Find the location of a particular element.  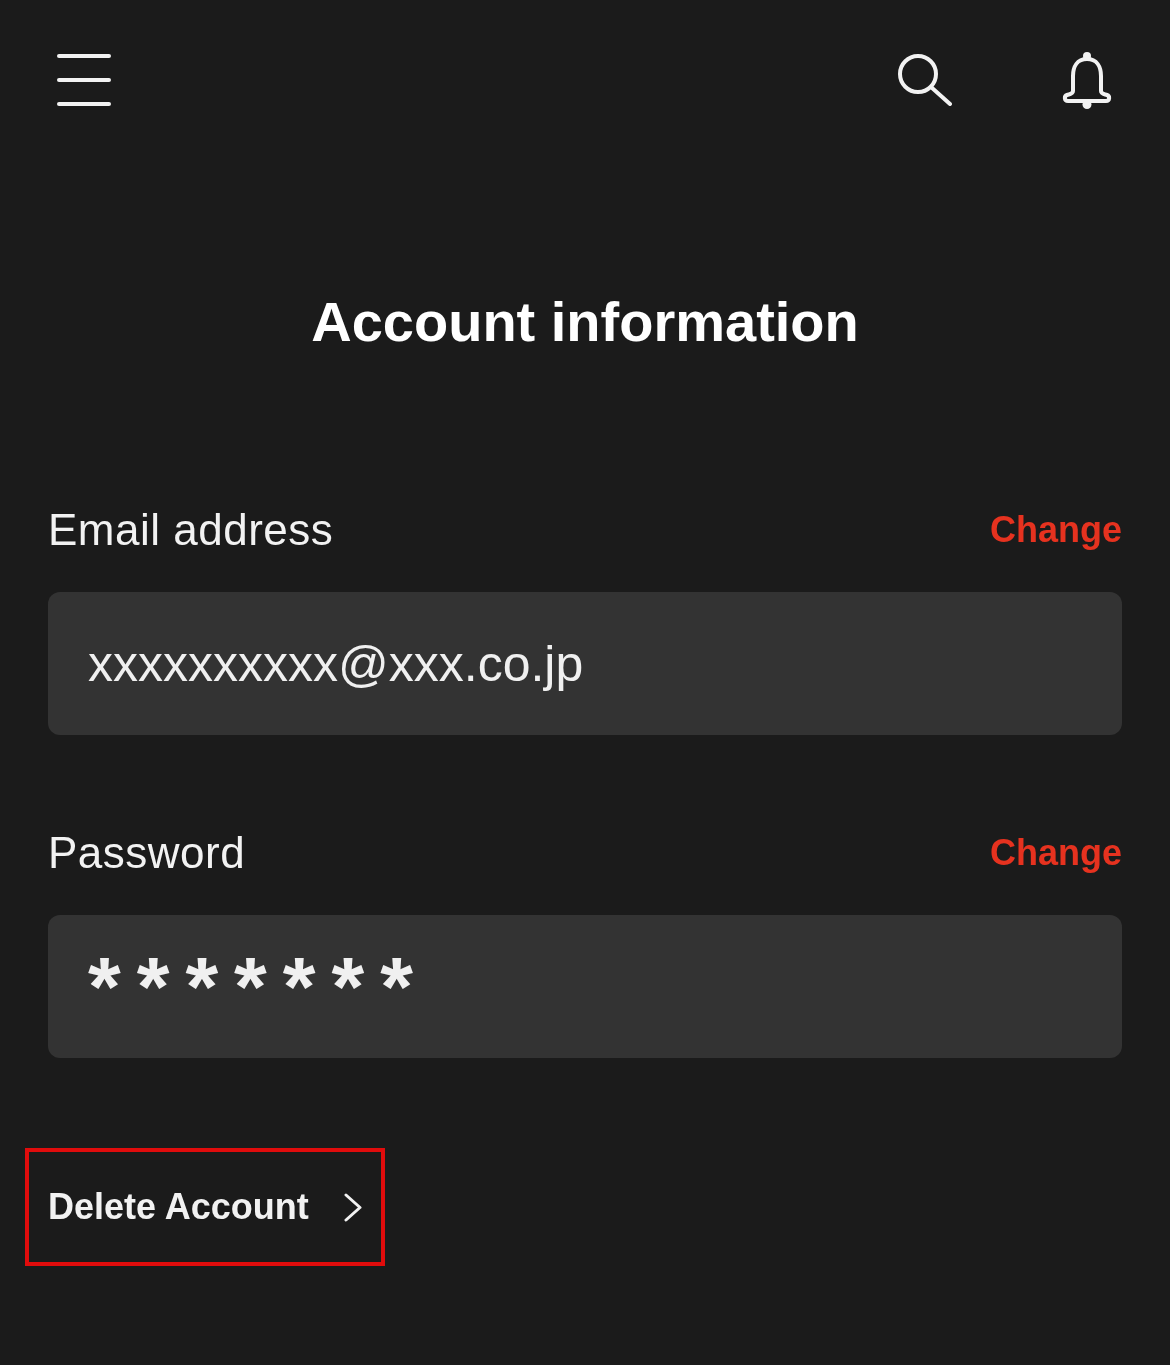

menu-icon is located at coordinates (84, 80).